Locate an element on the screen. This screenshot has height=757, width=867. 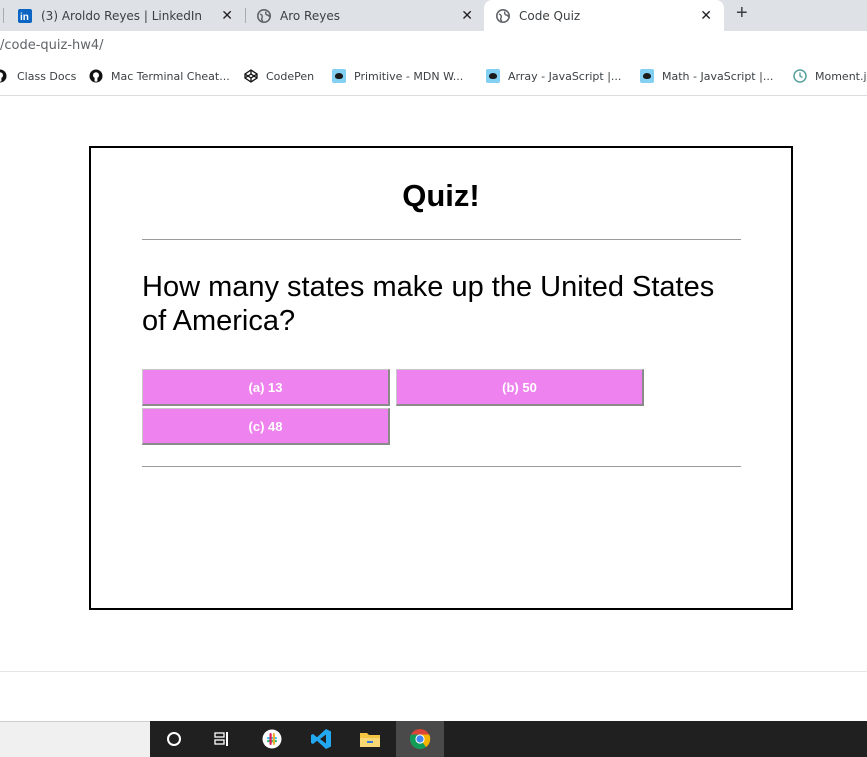
bookmark-class-docs: Class Docs is located at coordinates (38, 76).